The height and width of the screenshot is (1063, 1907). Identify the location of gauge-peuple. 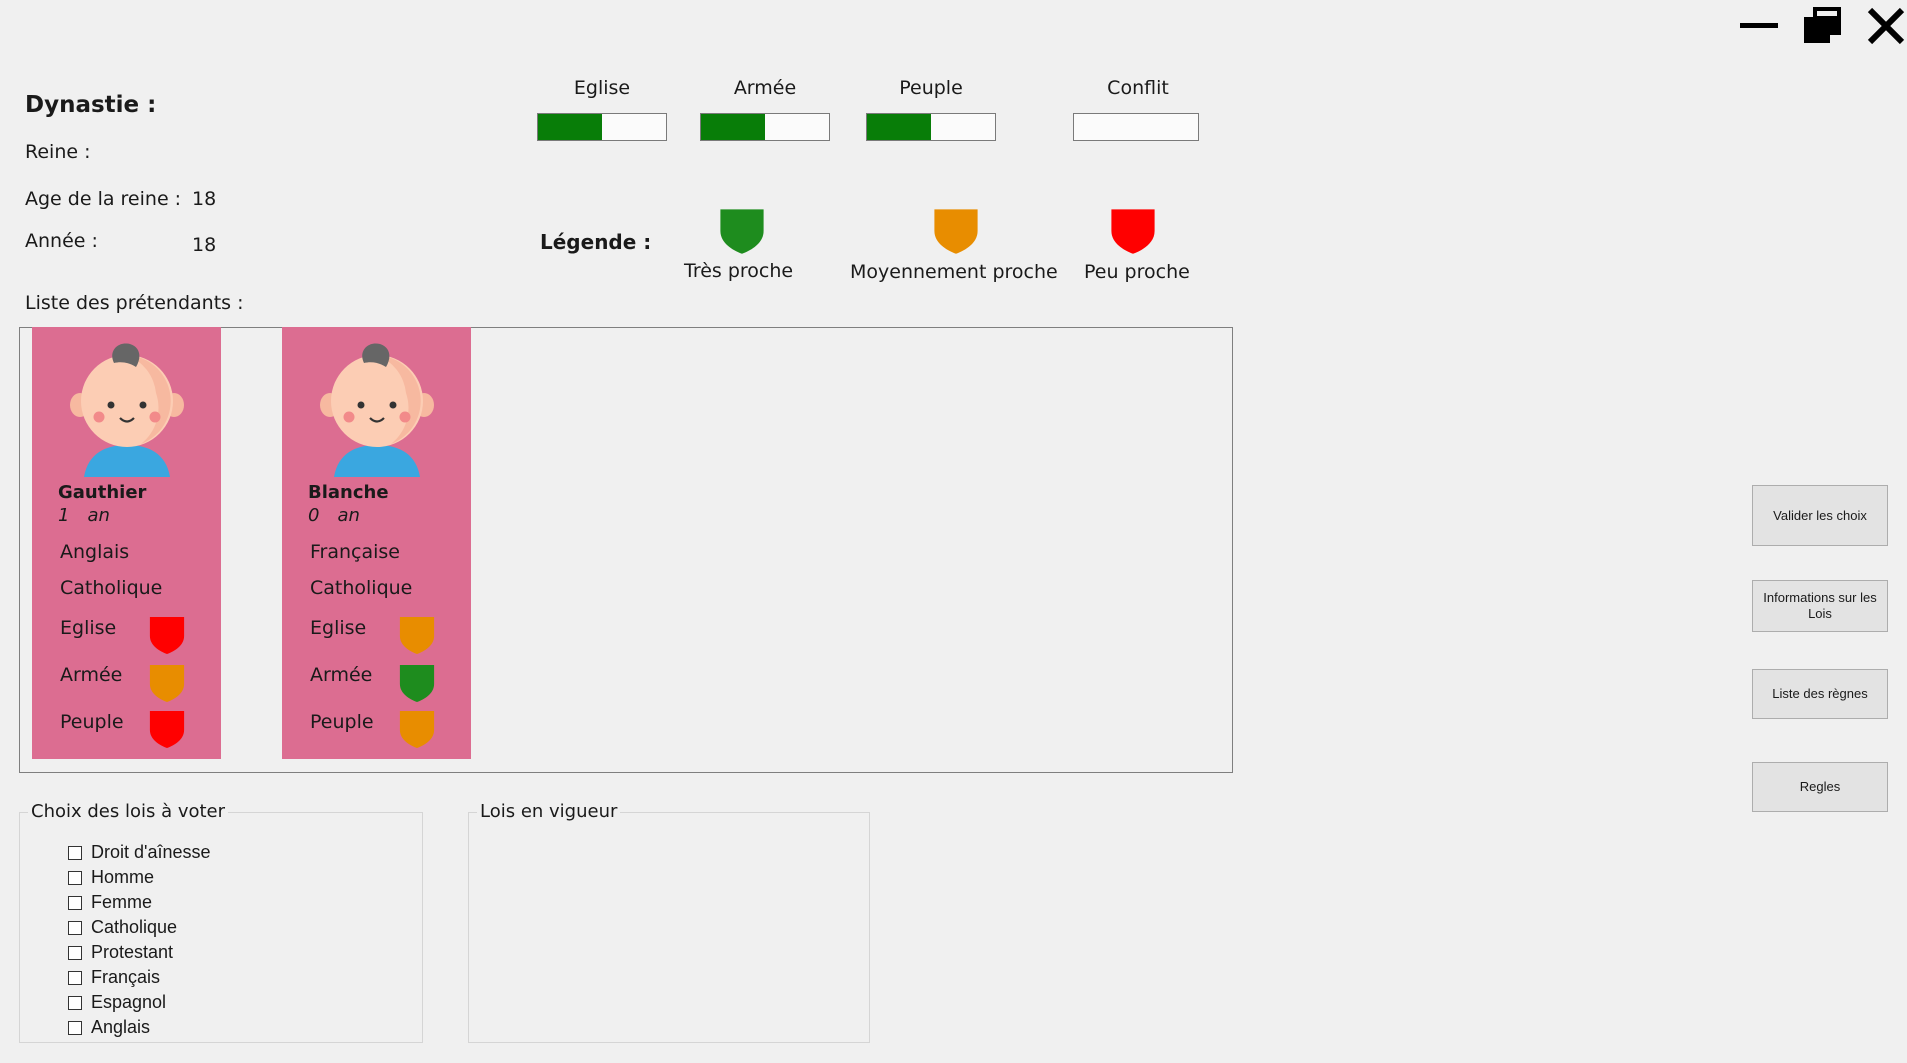
(931, 127).